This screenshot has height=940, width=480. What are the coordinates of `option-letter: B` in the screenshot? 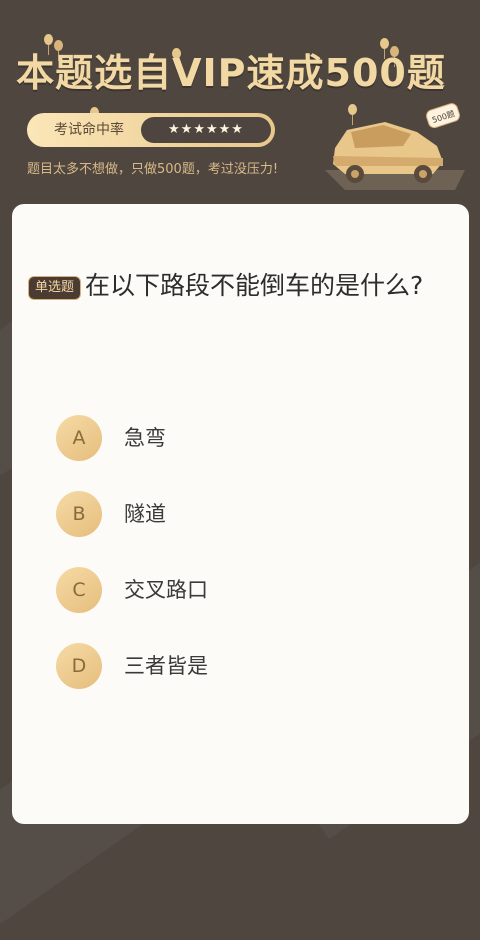 It's located at (79, 514).